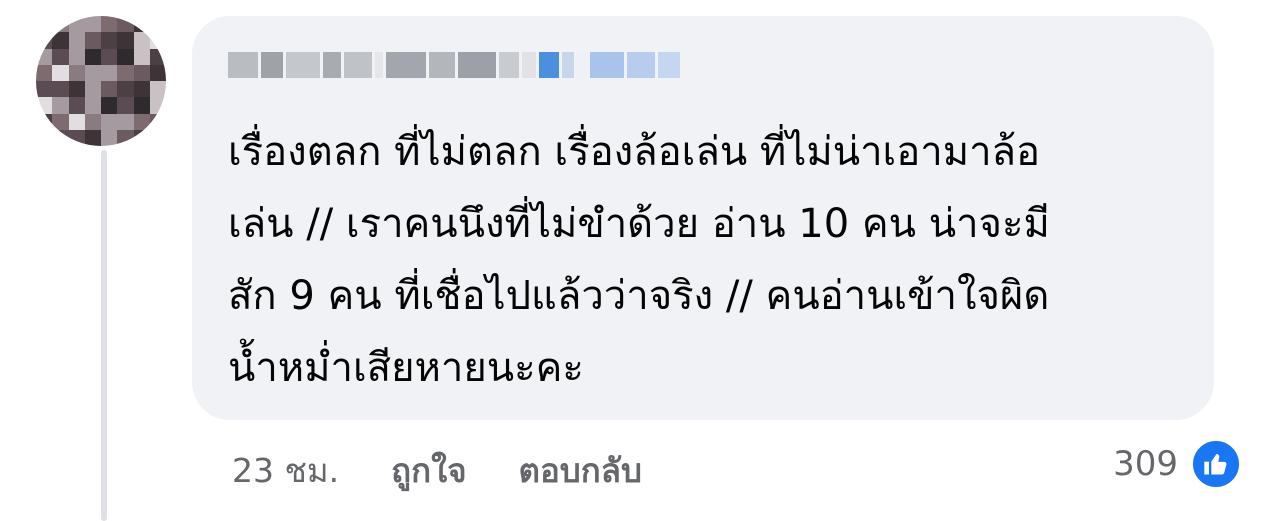 This screenshot has width=1280, height=521. I want to click on reaction-count: 309, so click(1145, 464).